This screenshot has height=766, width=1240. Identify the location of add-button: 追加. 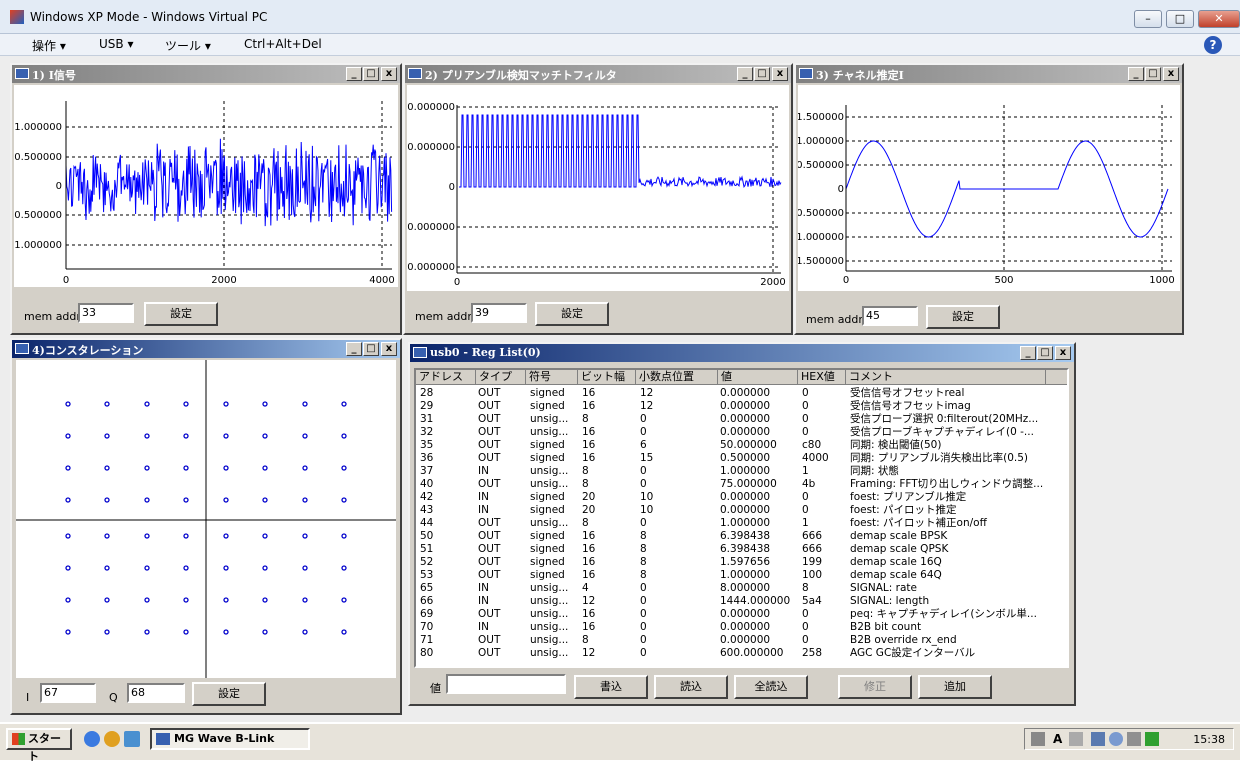
(955, 687).